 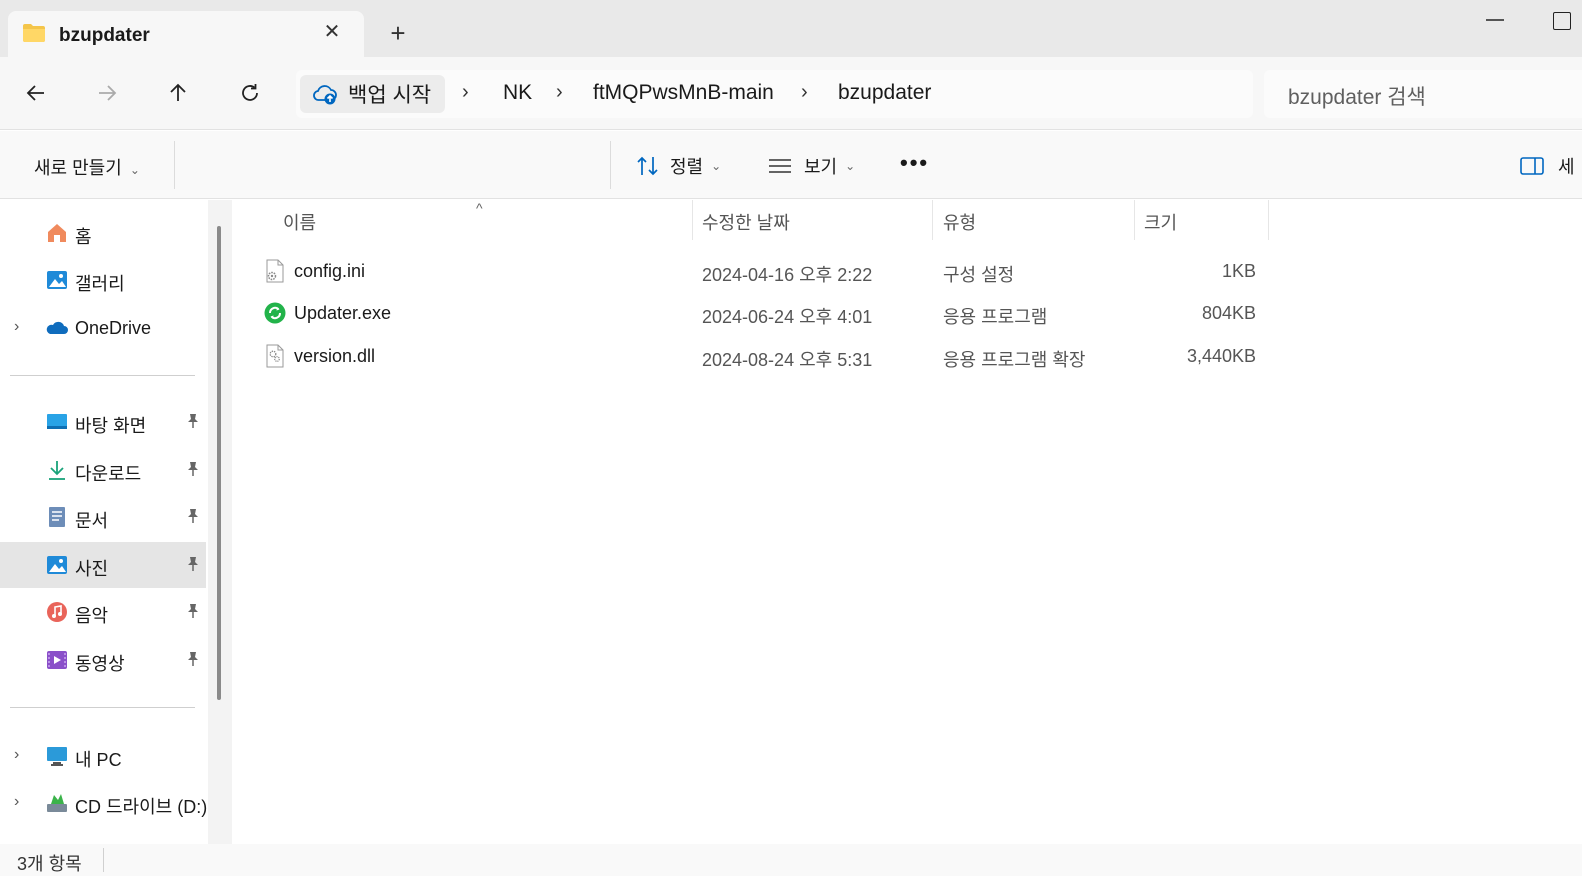 I want to click on column-header-type: 유형, so click(x=959, y=222).